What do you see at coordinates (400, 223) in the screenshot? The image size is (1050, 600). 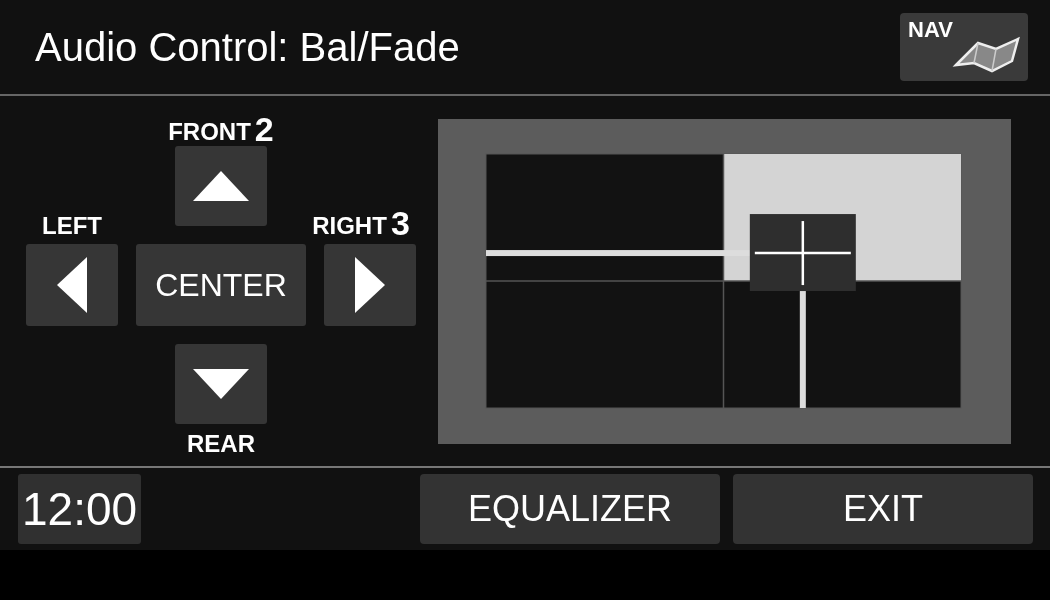 I see `callout-number: 3` at bounding box center [400, 223].